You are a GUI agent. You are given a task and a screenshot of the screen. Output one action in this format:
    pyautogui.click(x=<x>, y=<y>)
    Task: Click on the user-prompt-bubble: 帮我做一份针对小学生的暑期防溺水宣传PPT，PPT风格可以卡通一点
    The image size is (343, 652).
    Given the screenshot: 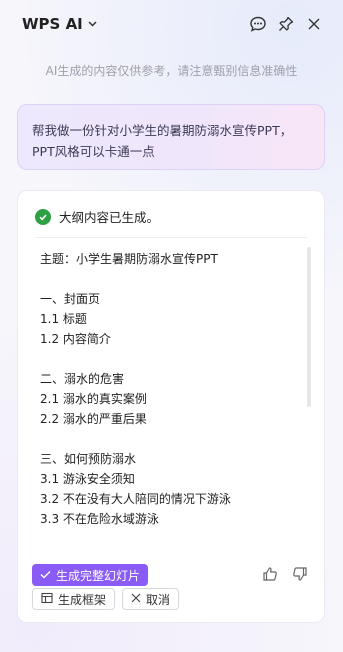 What is the action you would take?
    pyautogui.click(x=171, y=137)
    